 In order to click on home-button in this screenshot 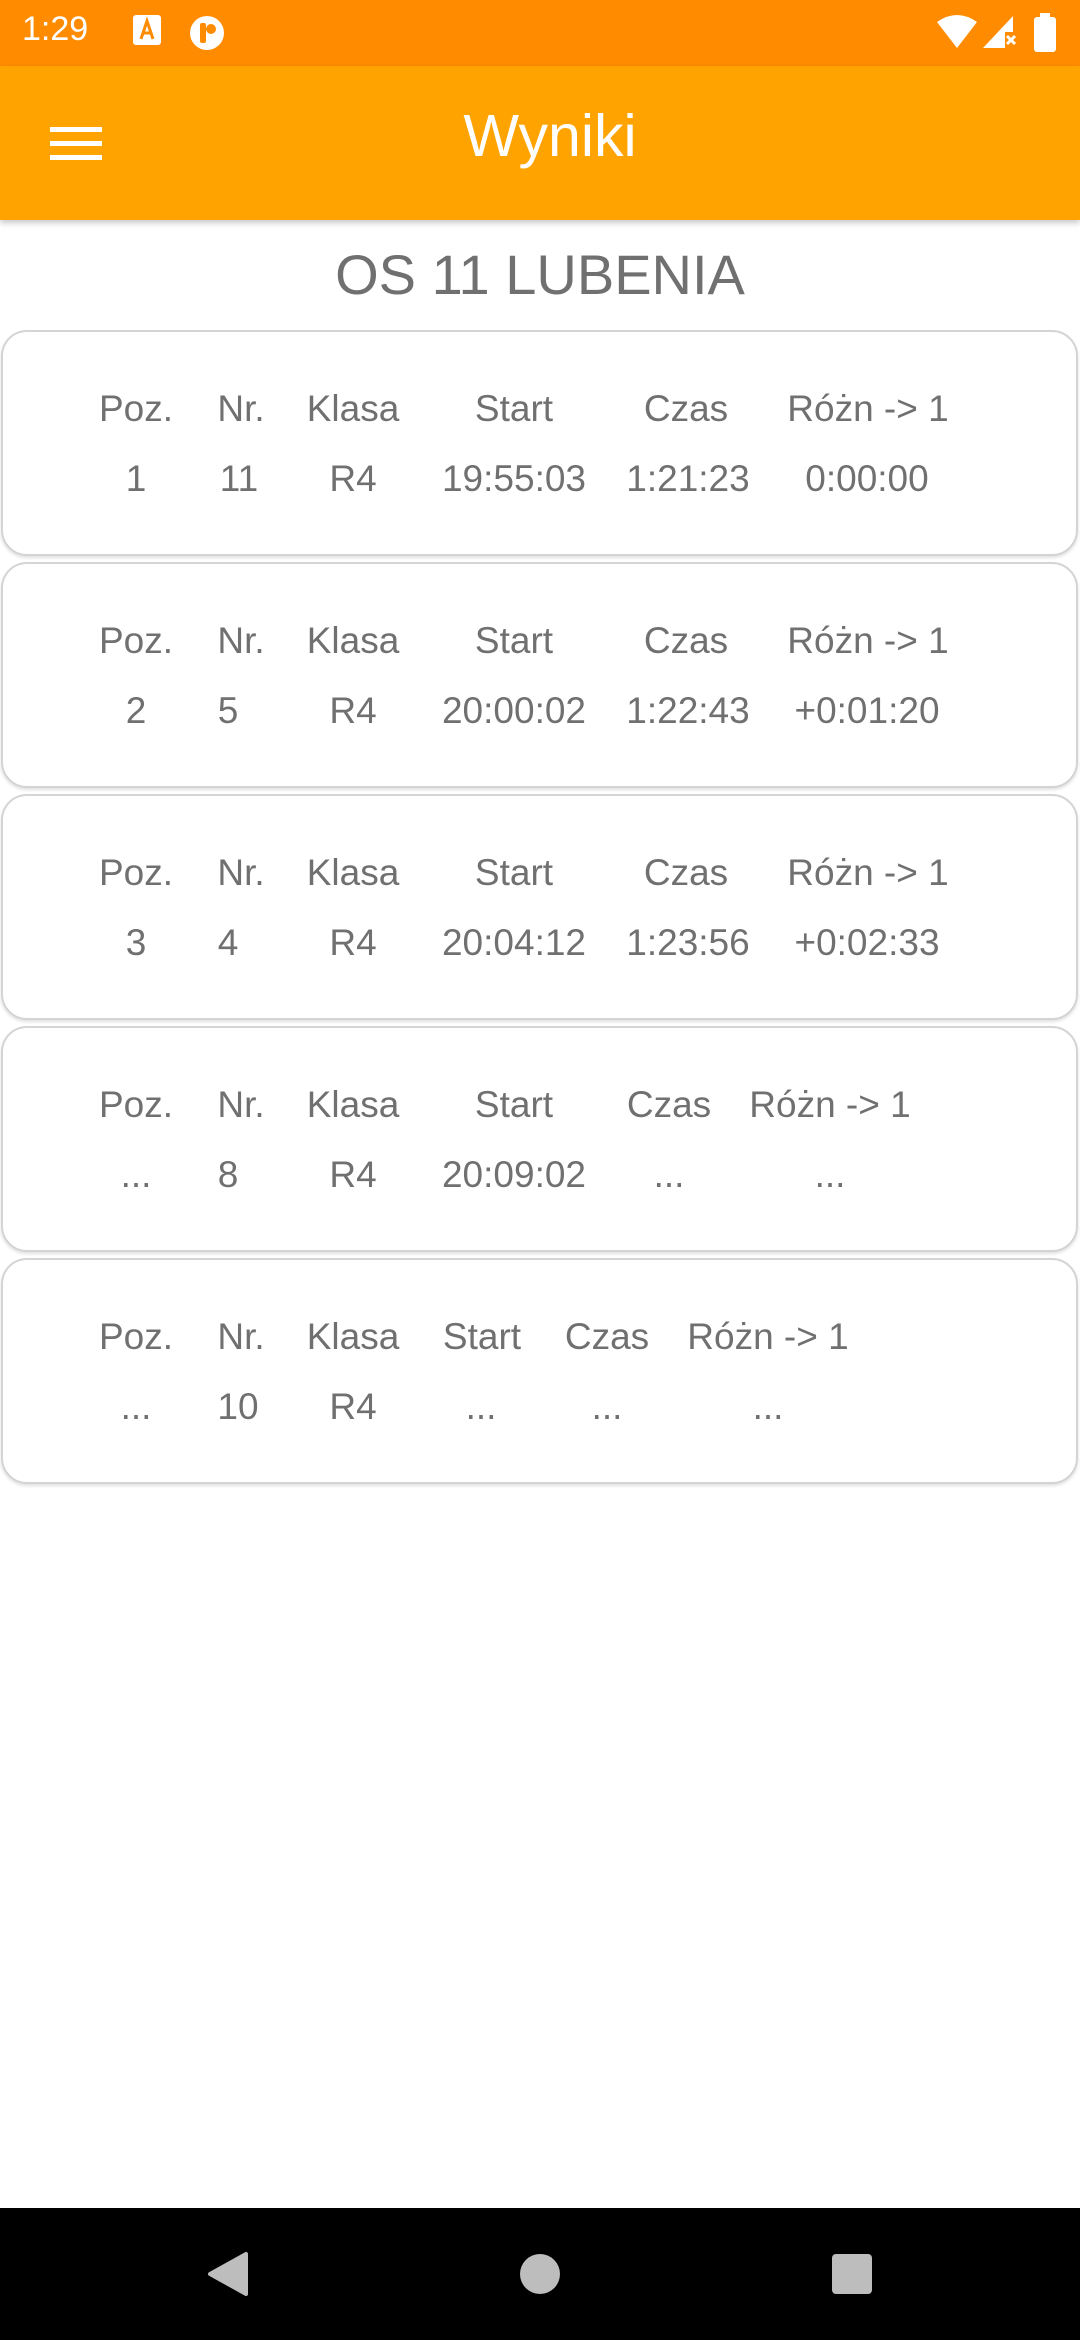, I will do `click(540, 2274)`.